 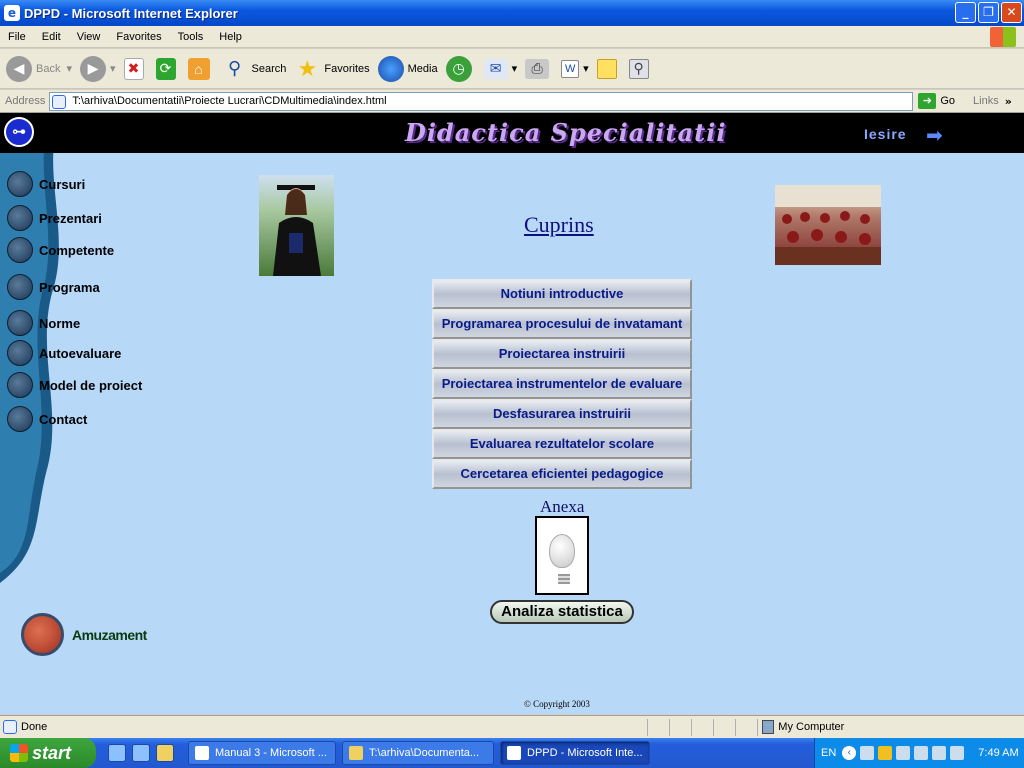 What do you see at coordinates (296, 225) in the screenshot?
I see `graduate-photo` at bounding box center [296, 225].